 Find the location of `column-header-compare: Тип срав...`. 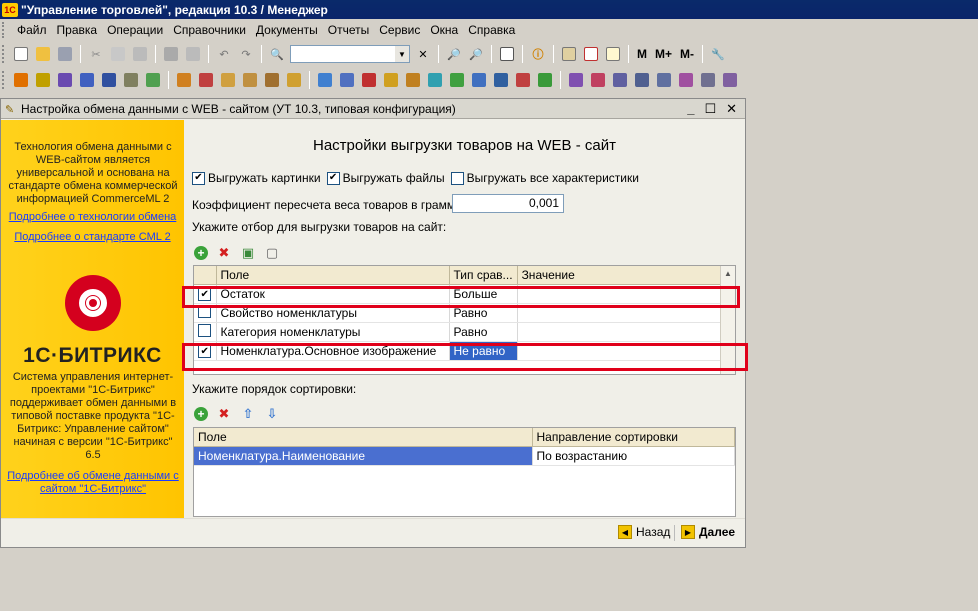

column-header-compare: Тип срав... is located at coordinates (483, 275).